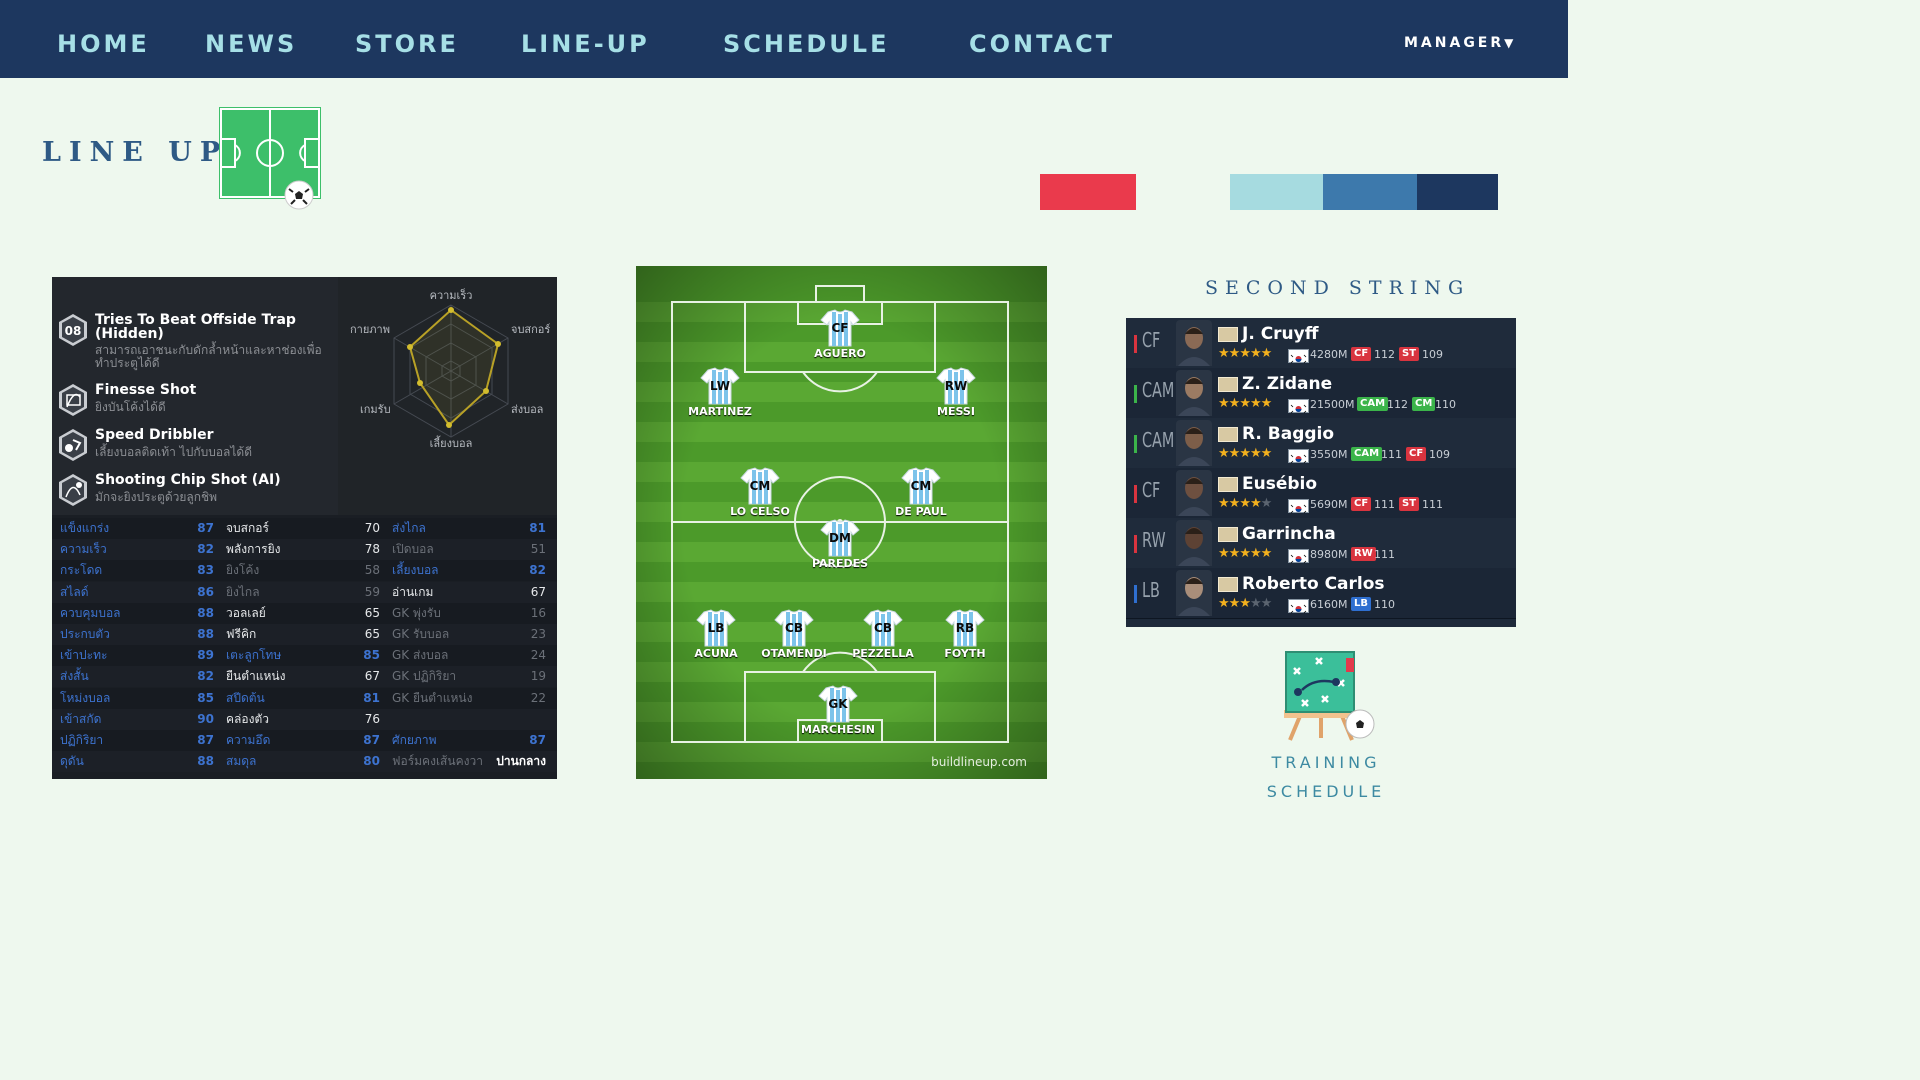 Image resolution: width=1920 pixels, height=1080 pixels. Describe the element at coordinates (1338, 288) in the screenshot. I see `second-string-title: SECOND STRING` at that location.